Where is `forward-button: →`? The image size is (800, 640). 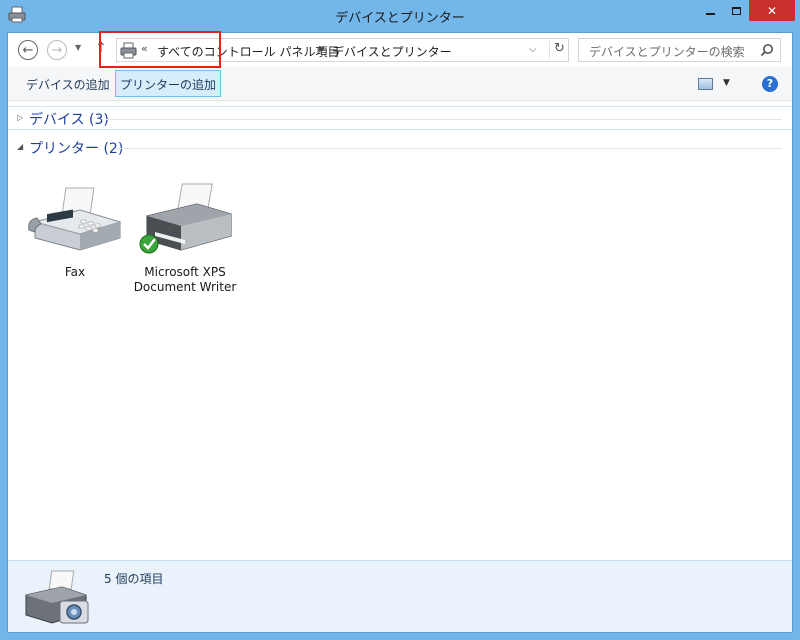 forward-button: → is located at coordinates (57, 50).